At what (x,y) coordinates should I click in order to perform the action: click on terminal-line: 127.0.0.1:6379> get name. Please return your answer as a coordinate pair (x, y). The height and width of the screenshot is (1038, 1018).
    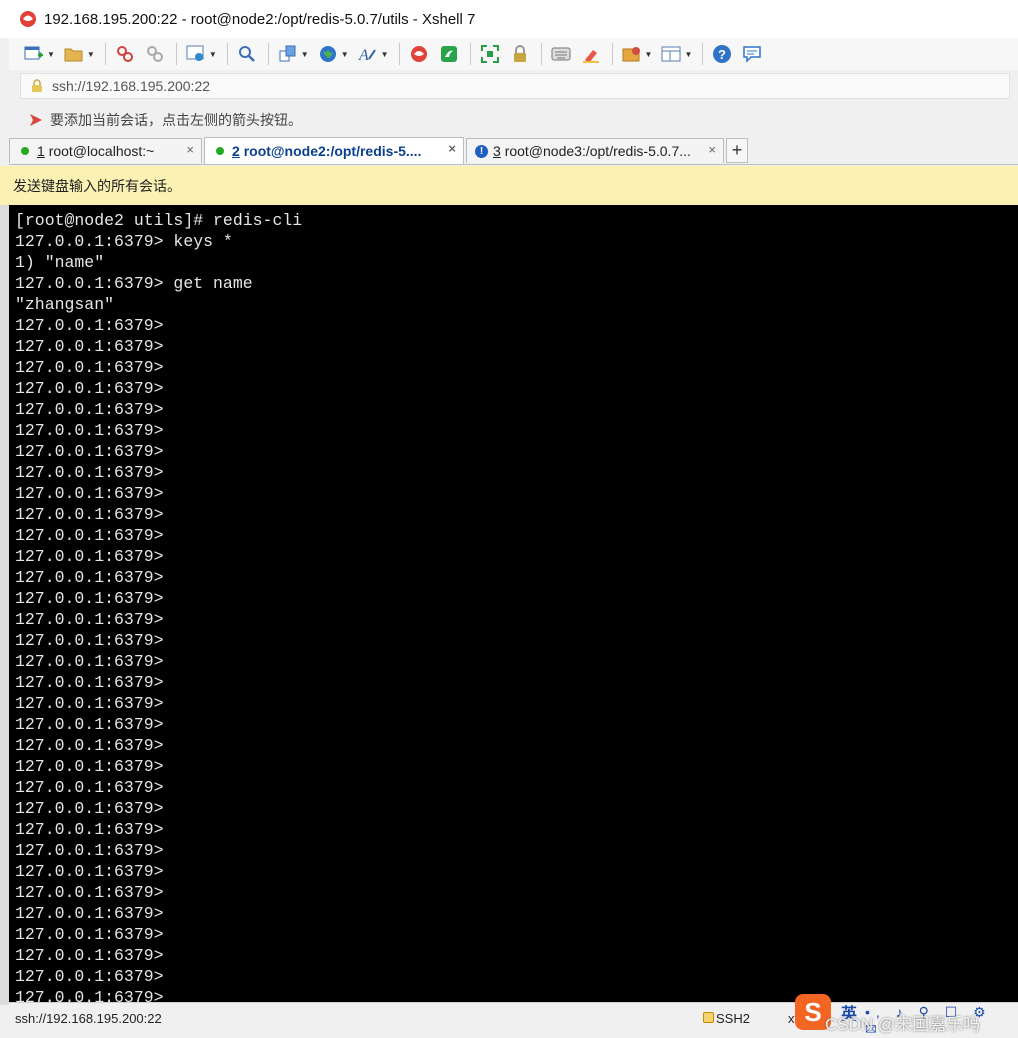
    Looking at the image, I should click on (134, 283).